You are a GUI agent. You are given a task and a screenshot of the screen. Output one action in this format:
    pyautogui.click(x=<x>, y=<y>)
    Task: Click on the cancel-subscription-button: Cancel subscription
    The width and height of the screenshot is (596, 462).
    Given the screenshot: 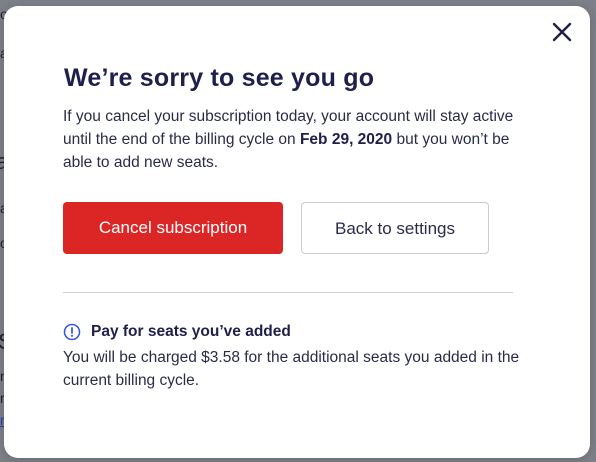 What is the action you would take?
    pyautogui.click(x=173, y=228)
    